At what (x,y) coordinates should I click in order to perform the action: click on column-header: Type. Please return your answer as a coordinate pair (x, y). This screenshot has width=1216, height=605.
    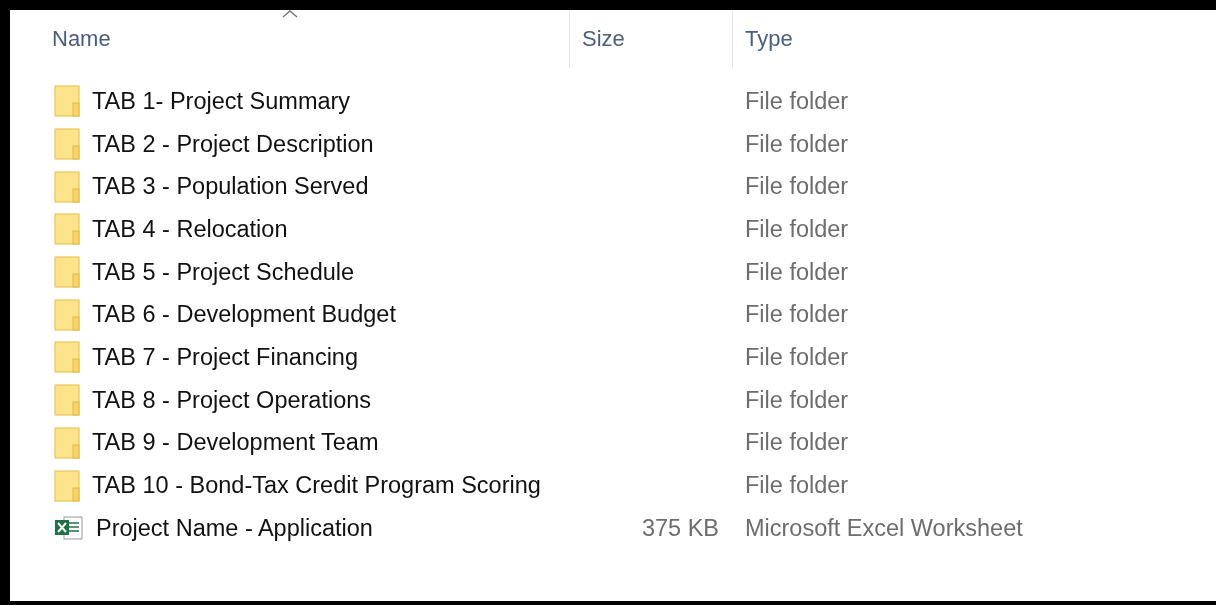
    Looking at the image, I should click on (883, 39).